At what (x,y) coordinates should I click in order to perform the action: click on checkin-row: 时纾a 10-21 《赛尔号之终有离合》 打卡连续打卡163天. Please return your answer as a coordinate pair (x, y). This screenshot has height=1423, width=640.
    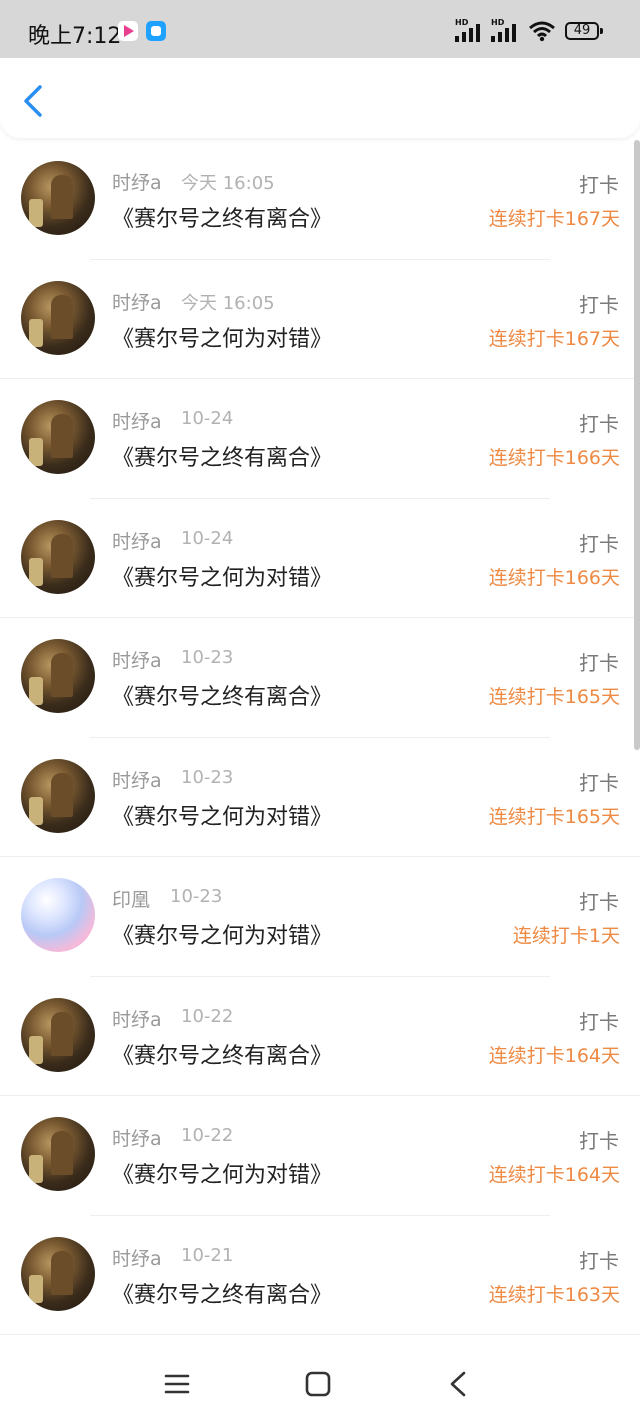
    Looking at the image, I should click on (320, 1275).